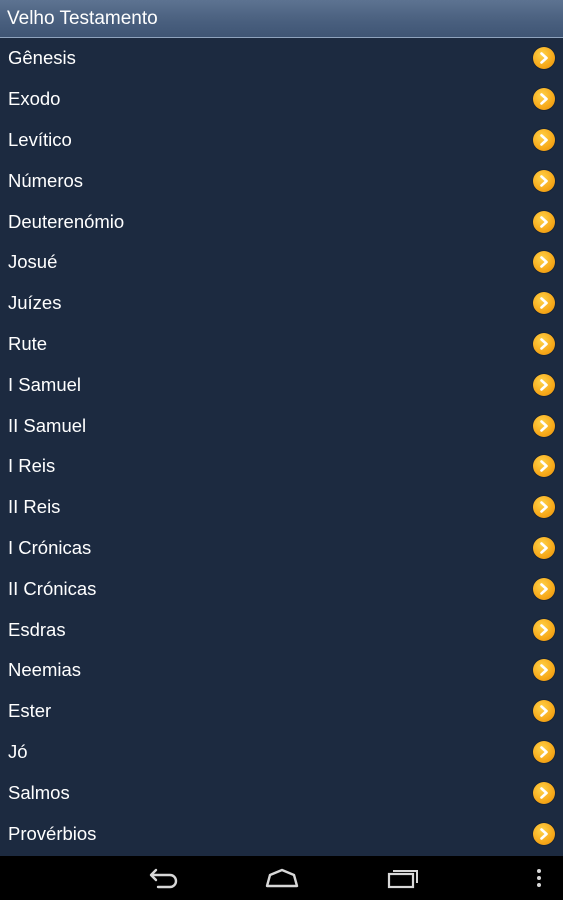  I want to click on book-name: Deuterenómio, so click(66, 221).